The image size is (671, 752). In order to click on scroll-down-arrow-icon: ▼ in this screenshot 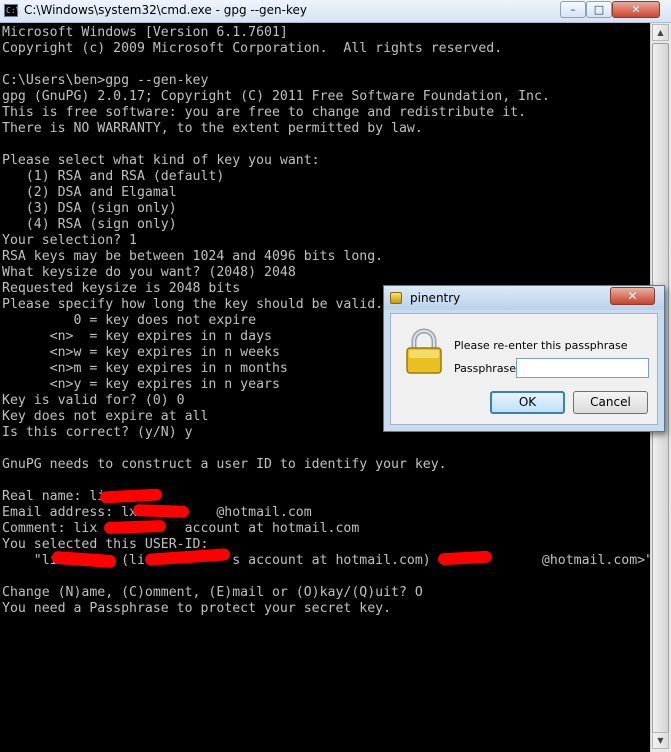, I will do `click(660, 740)`.